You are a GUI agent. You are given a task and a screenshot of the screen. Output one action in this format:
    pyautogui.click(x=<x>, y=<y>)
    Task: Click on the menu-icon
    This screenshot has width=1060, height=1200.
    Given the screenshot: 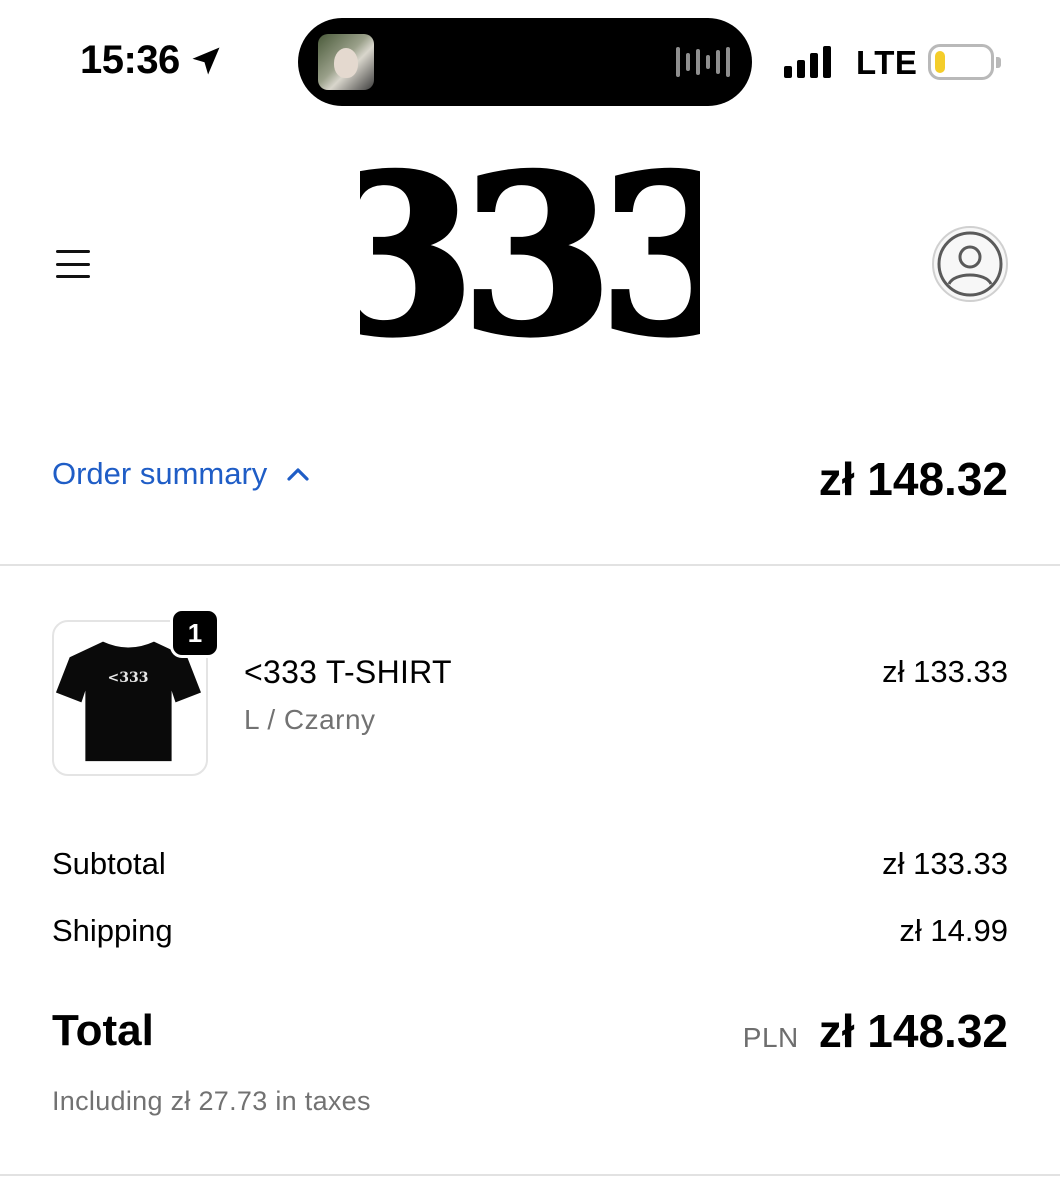 What is the action you would take?
    pyautogui.click(x=73, y=264)
    